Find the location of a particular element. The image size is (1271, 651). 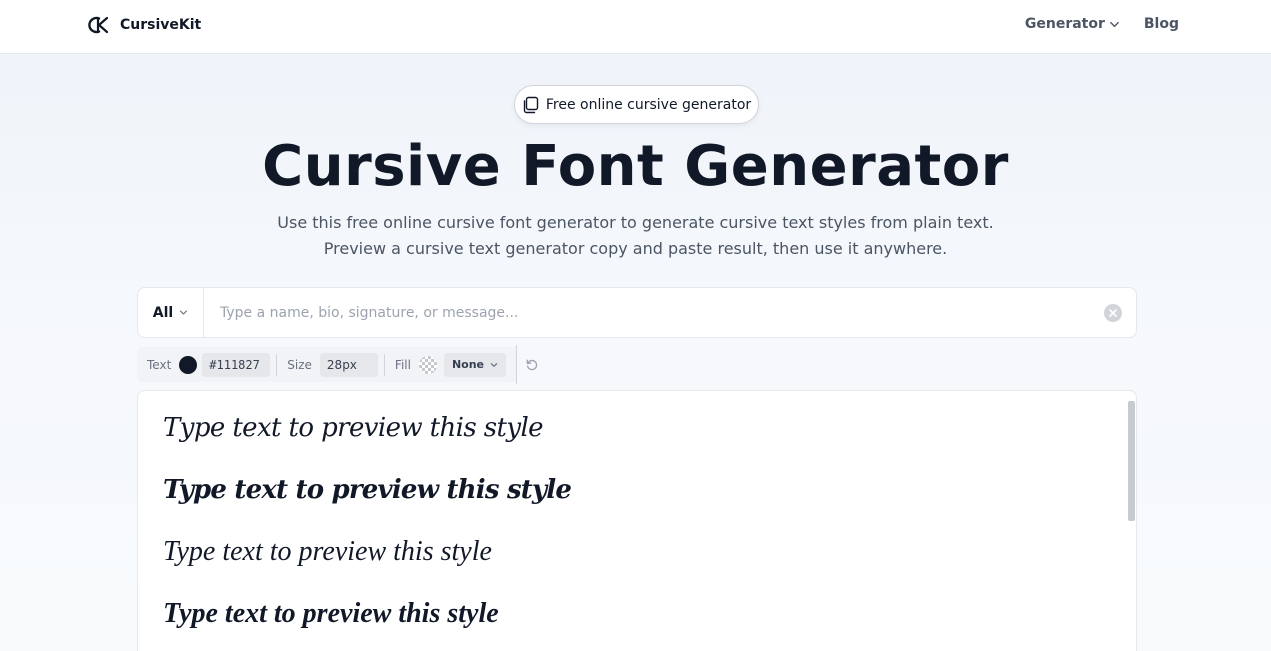

copy-icon is located at coordinates (531, 104).